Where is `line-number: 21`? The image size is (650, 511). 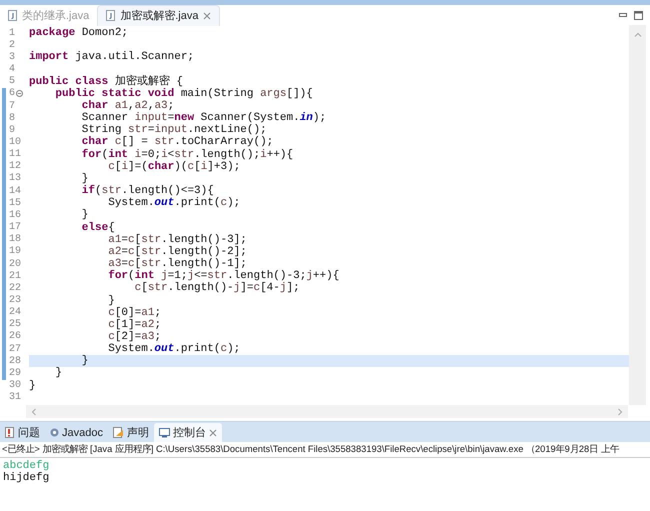 line-number: 21 is located at coordinates (15, 276).